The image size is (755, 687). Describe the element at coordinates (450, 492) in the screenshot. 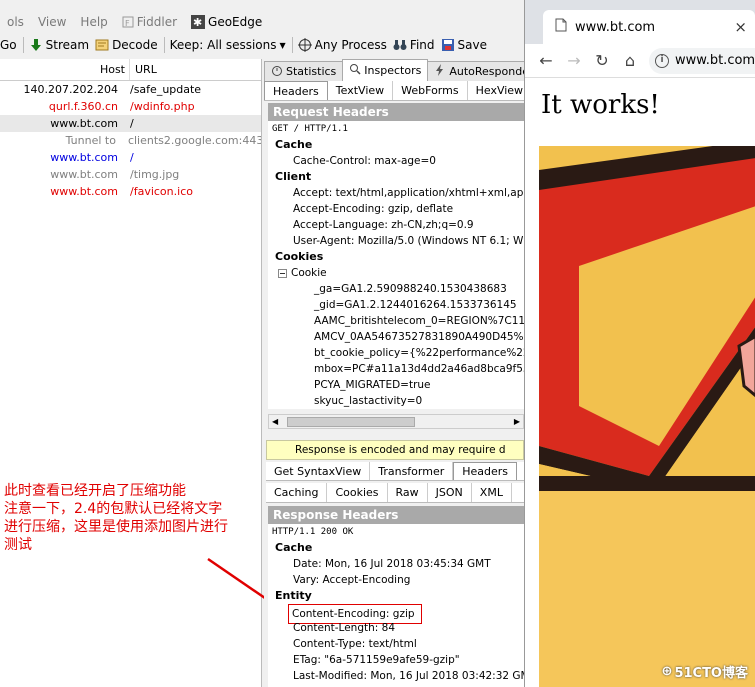

I see `subtab-json: JSON` at that location.